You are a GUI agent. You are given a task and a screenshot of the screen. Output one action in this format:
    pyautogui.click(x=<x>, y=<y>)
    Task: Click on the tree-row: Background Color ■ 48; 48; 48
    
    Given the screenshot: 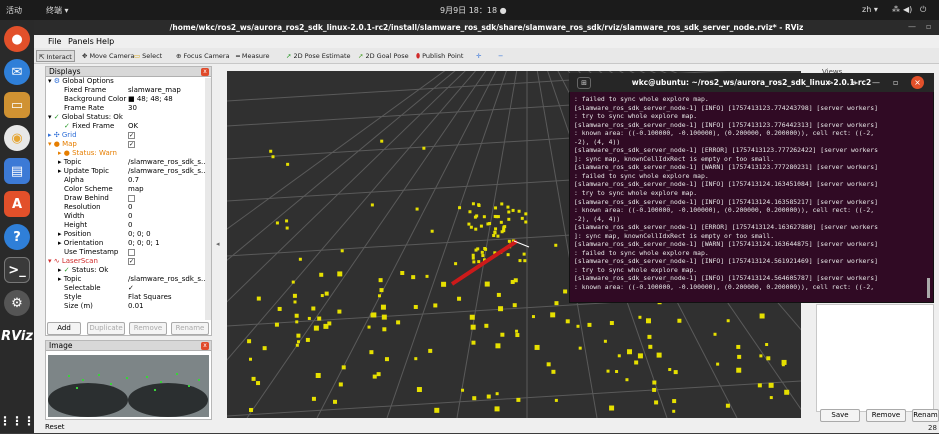 What is the action you would take?
    pyautogui.click(x=128, y=99)
    